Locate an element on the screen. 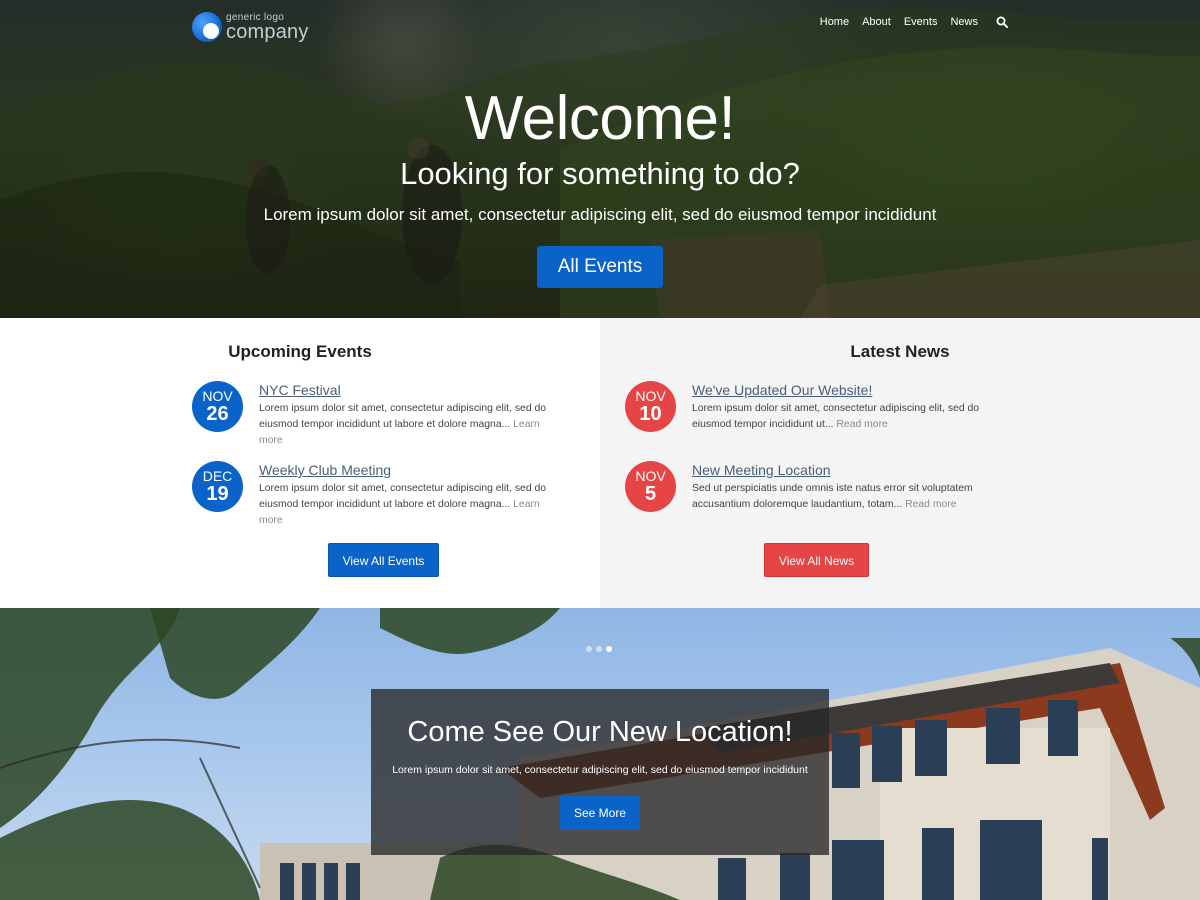 The height and width of the screenshot is (900, 1200). logo-text: generic logo company is located at coordinates (267, 27).